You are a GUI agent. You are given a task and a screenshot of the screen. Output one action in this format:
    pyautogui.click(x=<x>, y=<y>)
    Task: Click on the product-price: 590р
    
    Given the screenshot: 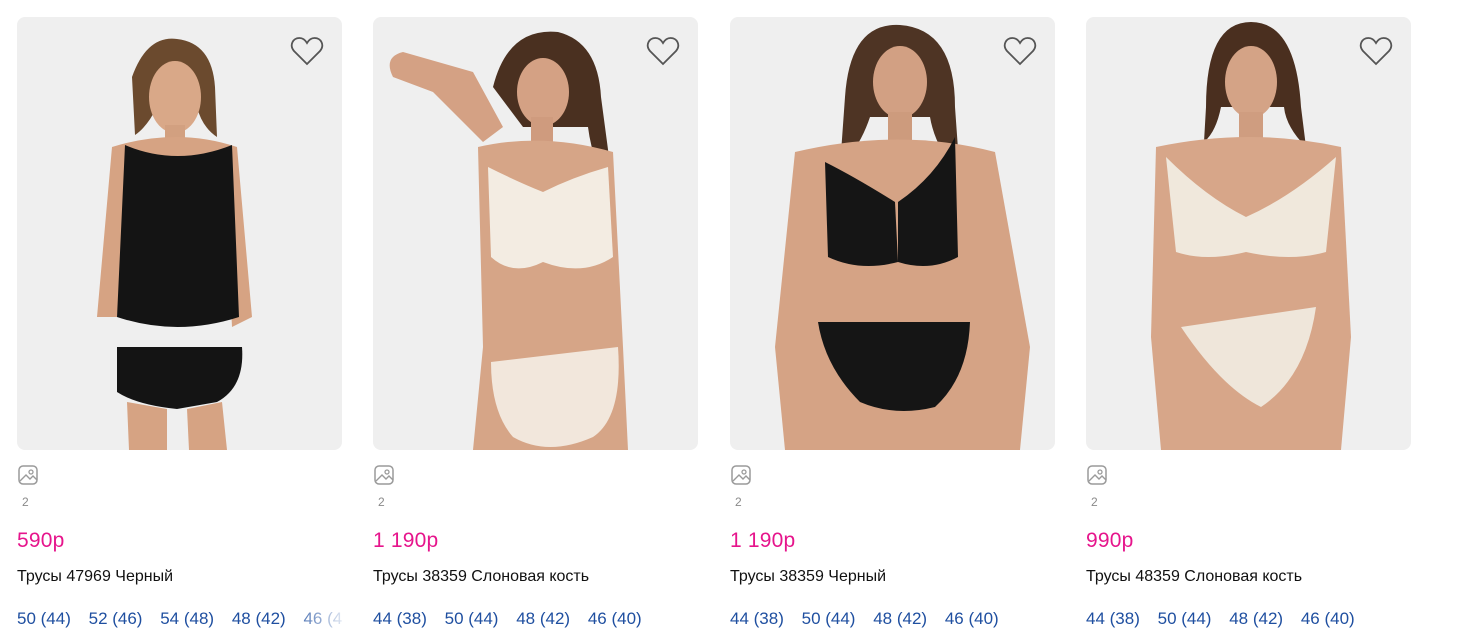 What is the action you would take?
    pyautogui.click(x=41, y=540)
    